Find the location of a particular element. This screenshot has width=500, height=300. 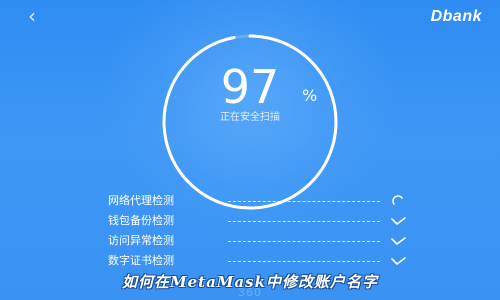

back-button: ‹ is located at coordinates (32, 16).